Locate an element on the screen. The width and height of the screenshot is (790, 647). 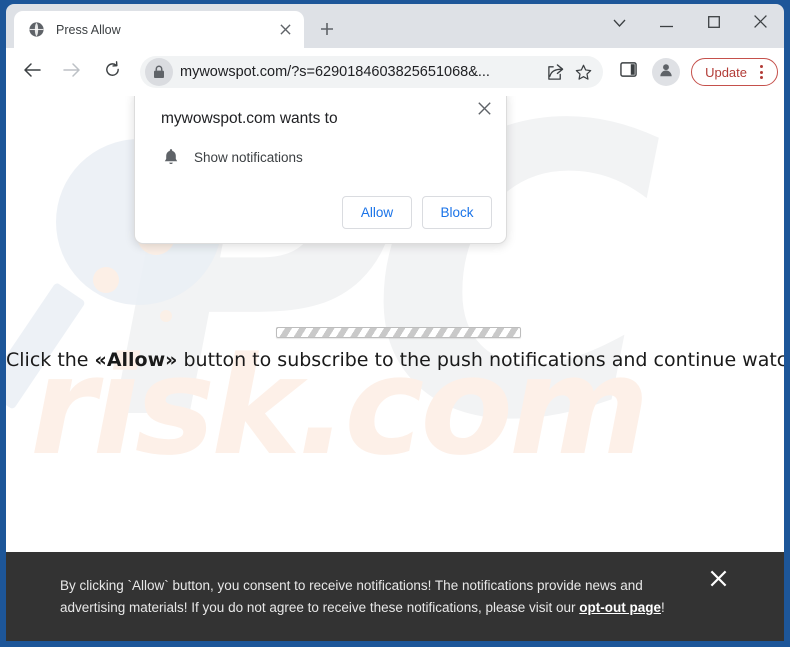
forward-button is located at coordinates (72, 72).